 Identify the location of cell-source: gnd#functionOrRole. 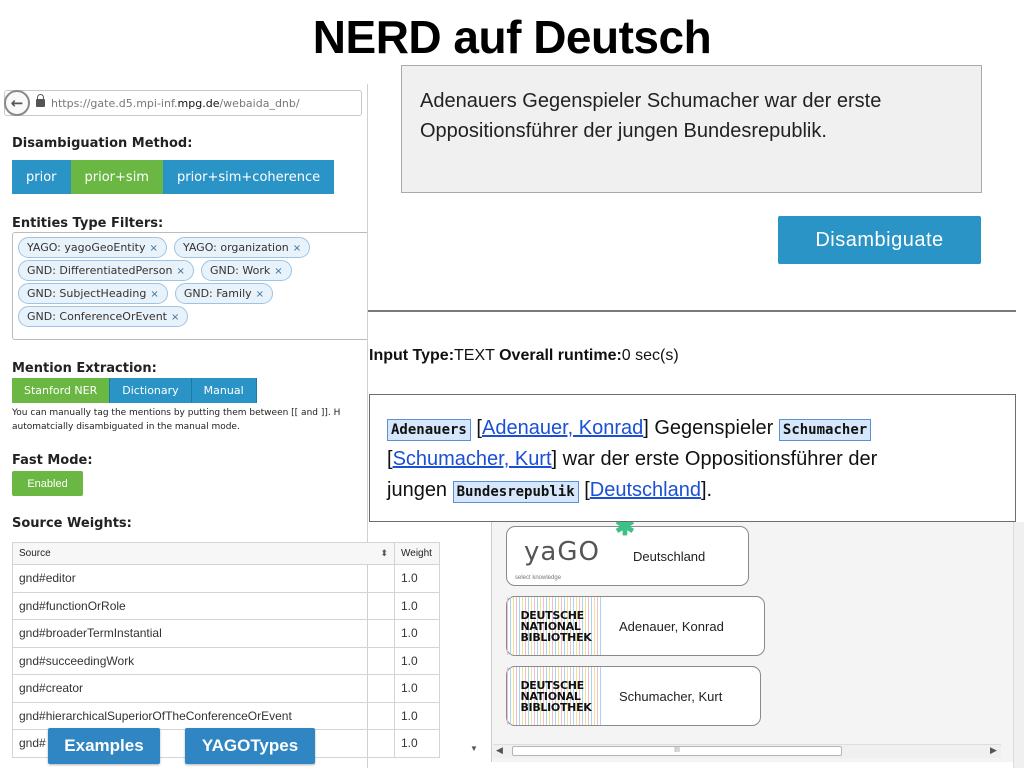
(203, 605).